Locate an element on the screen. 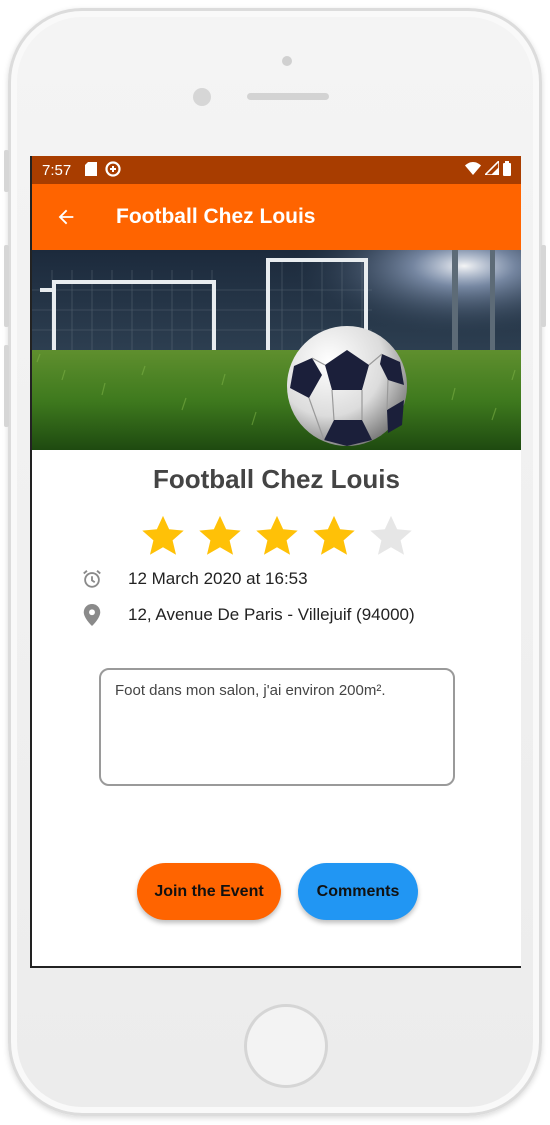 This screenshot has width=550, height=1125. event-description-box: Foot dans mon salon, j'ai environ 200m². is located at coordinates (277, 727).